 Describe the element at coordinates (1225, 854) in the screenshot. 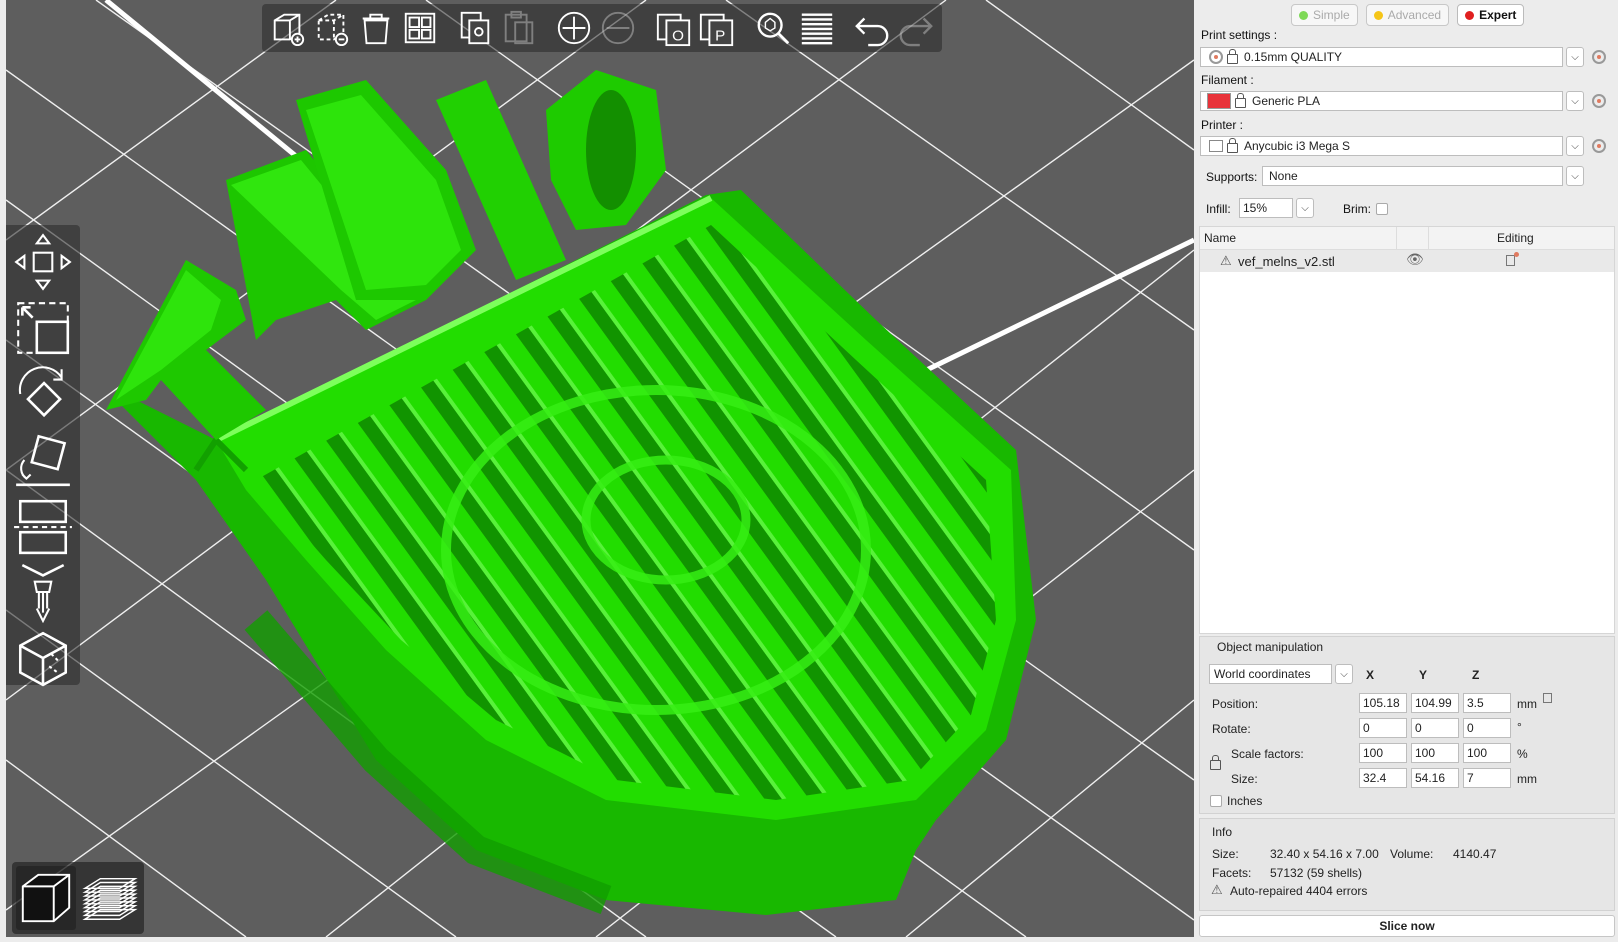

I see `info-size-label: Size:` at that location.